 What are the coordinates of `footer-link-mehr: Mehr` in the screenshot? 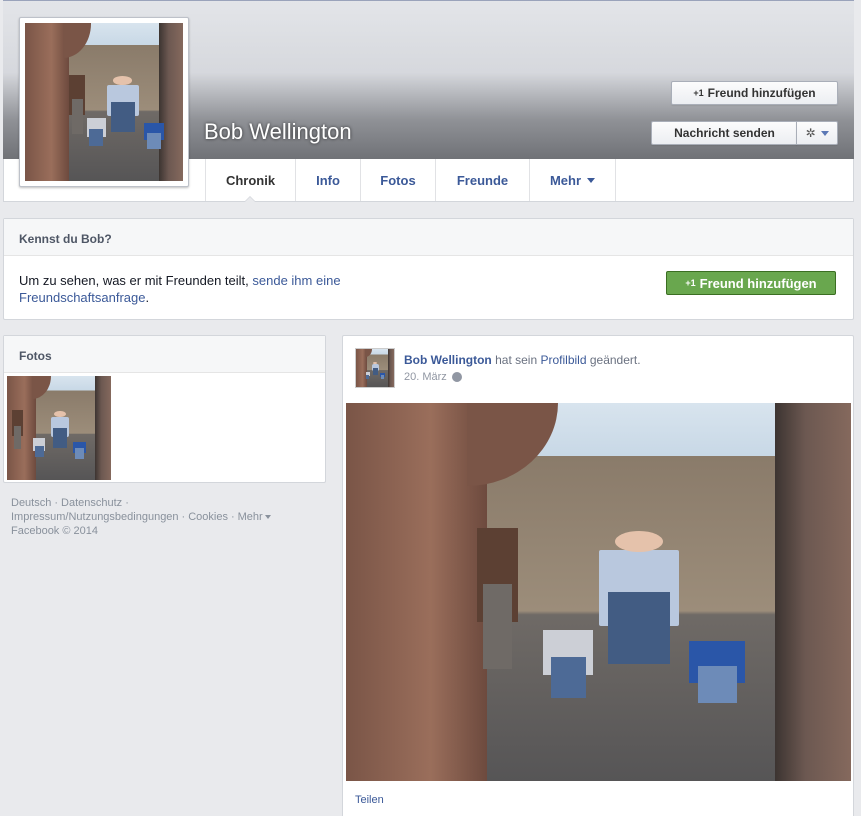 It's located at (250, 517).